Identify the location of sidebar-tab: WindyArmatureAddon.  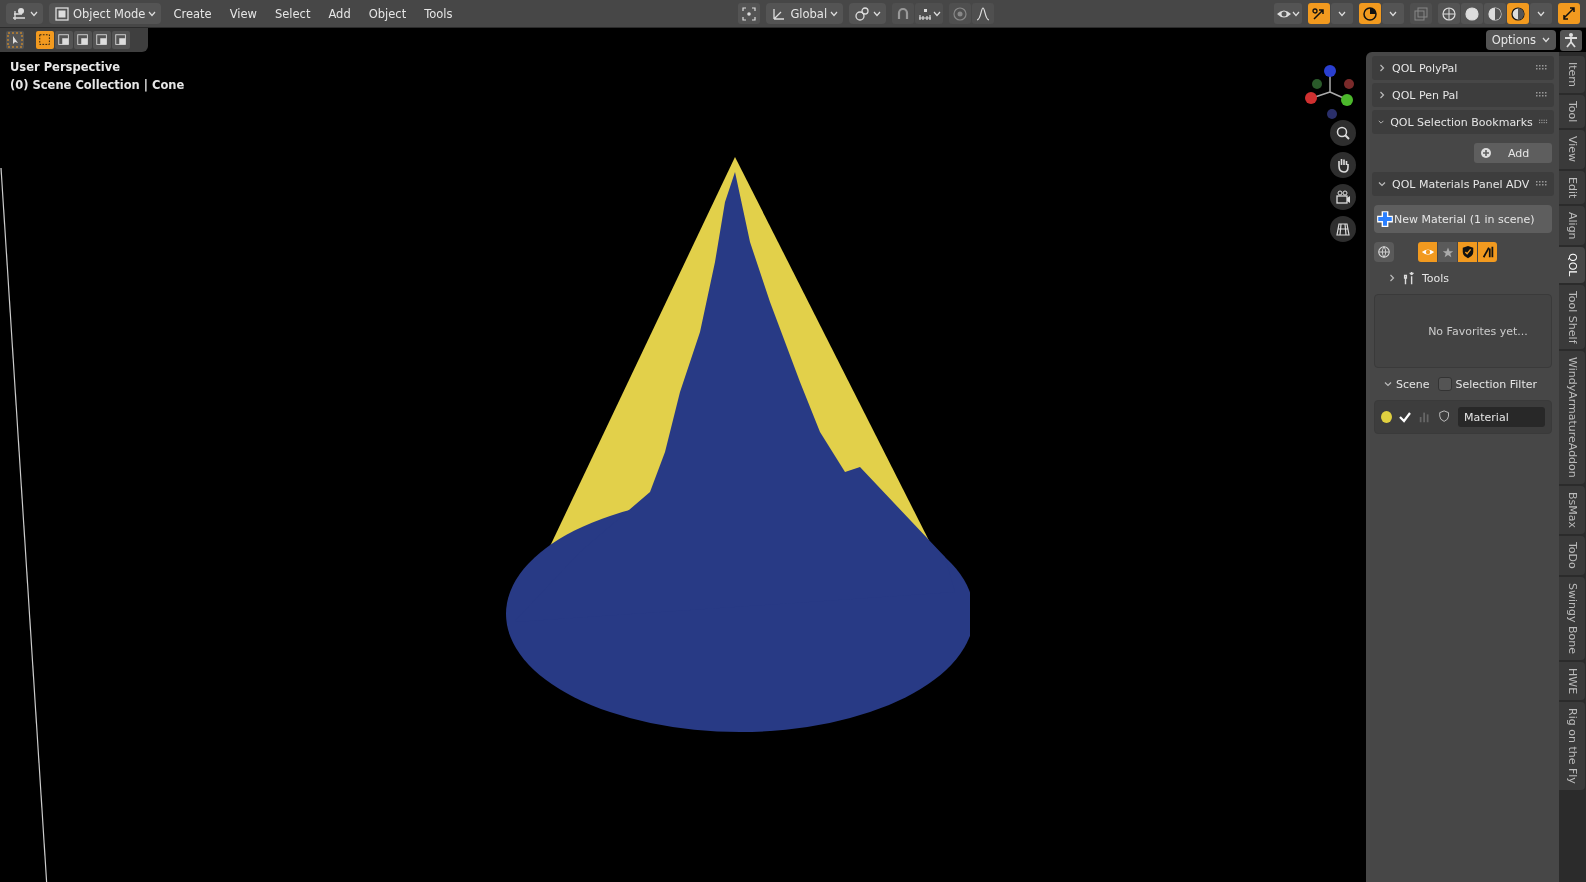
(1572, 418).